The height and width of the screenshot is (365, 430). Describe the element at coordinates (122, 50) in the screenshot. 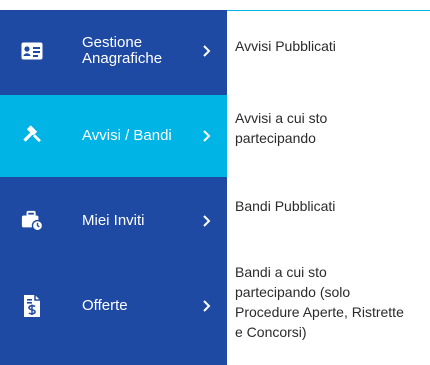

I see `menu-item-label: Gestione Anagrafiche` at that location.